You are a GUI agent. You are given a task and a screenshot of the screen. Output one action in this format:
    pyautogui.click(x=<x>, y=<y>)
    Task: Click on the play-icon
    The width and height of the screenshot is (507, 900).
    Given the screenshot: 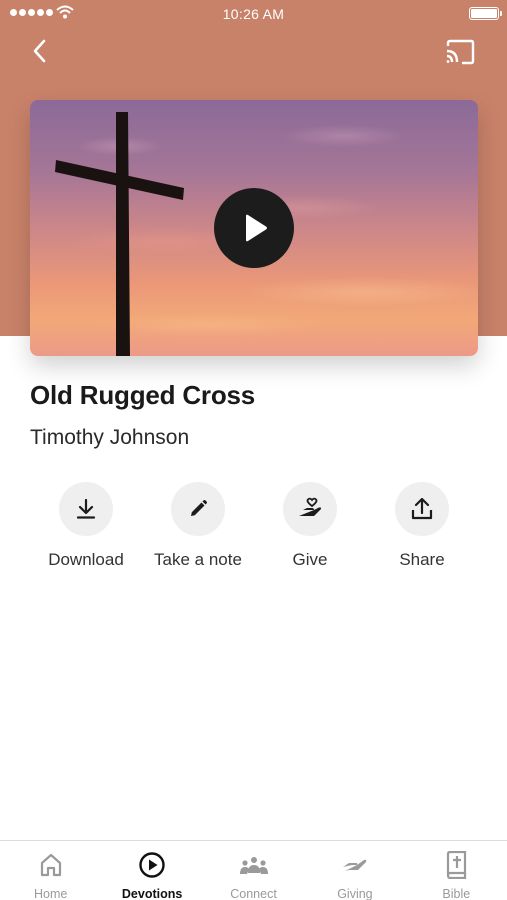 What is the action you would take?
    pyautogui.click(x=256, y=228)
    